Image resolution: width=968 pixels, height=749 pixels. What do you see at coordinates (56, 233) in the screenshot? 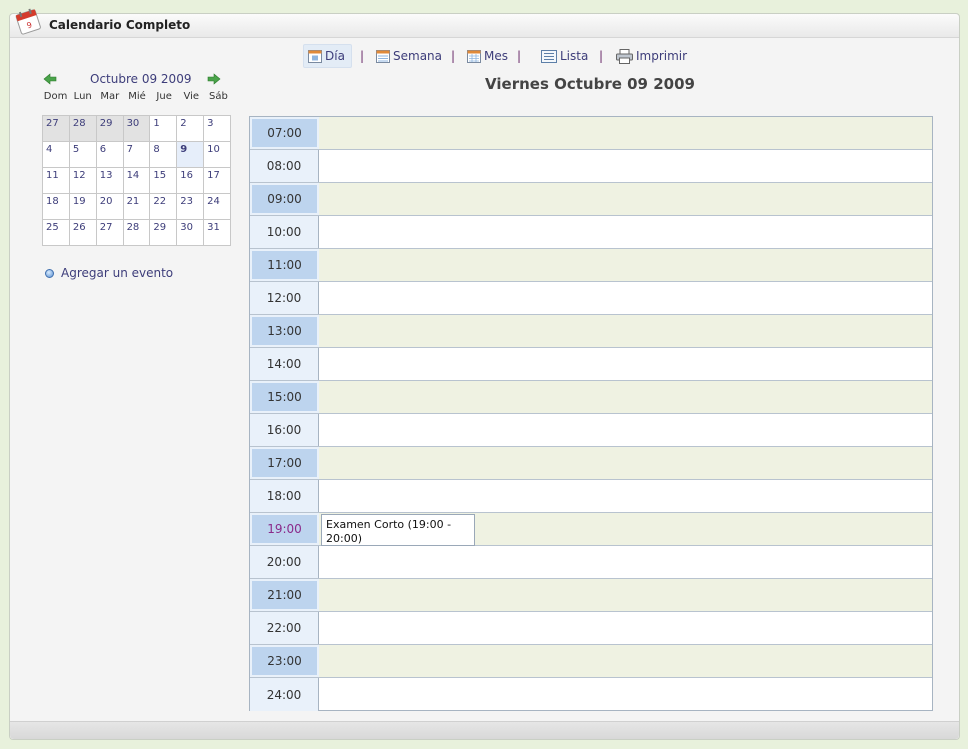
I see `mini-calendar-day: 25` at bounding box center [56, 233].